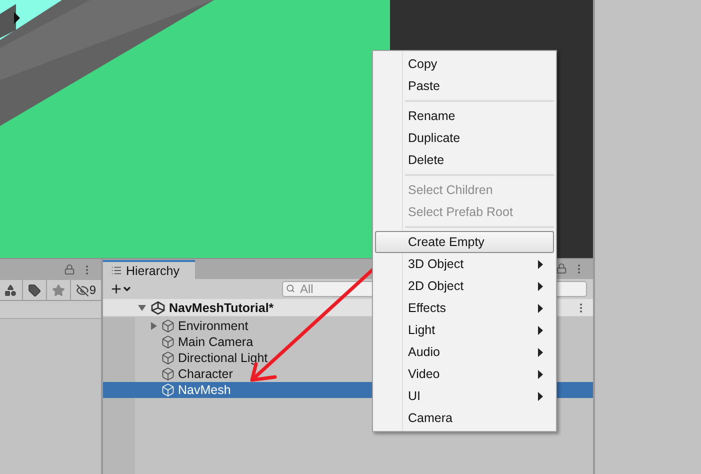 The height and width of the screenshot is (474, 701). What do you see at coordinates (464, 286) in the screenshot?
I see `menu-item: 2D Object` at bounding box center [464, 286].